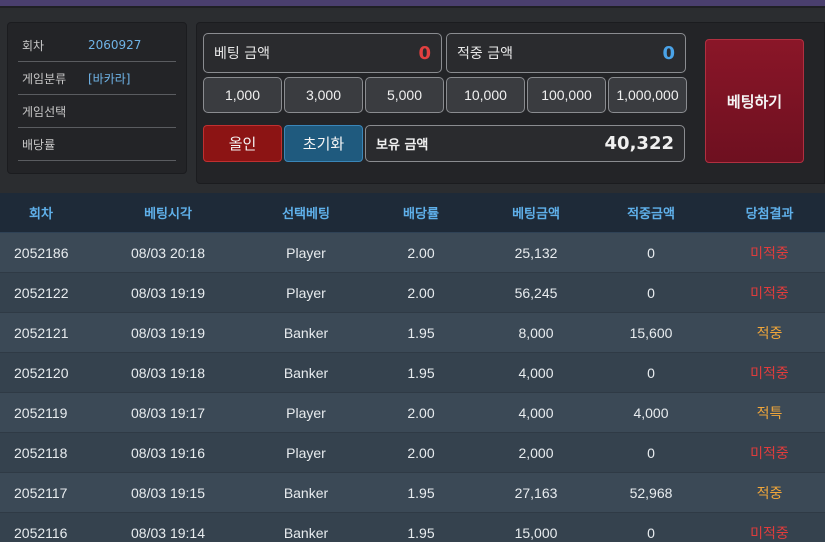  What do you see at coordinates (536, 292) in the screenshot?
I see `cell-bet-amount: 56,245` at bounding box center [536, 292].